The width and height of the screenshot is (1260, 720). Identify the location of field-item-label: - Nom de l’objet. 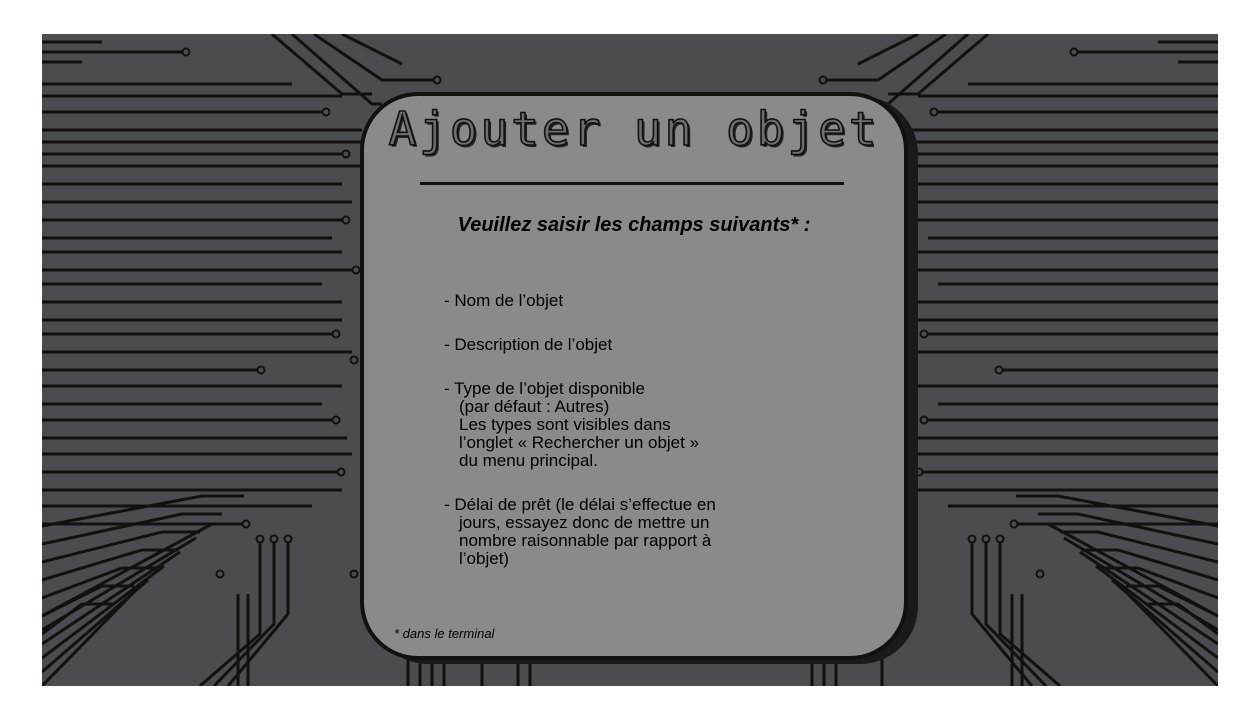
(504, 300).